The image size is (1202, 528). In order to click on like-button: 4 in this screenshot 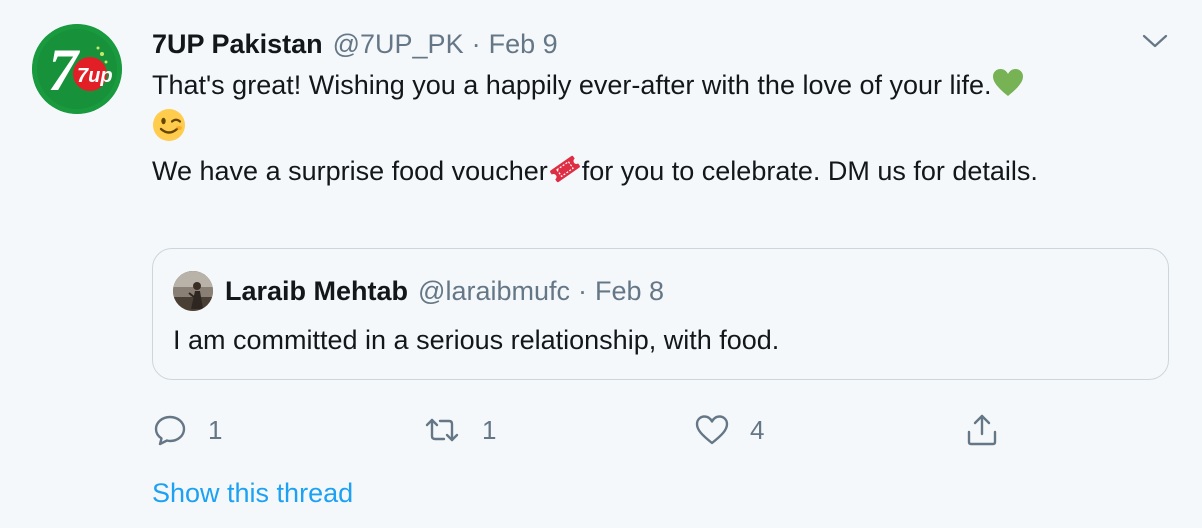, I will do `click(729, 430)`.